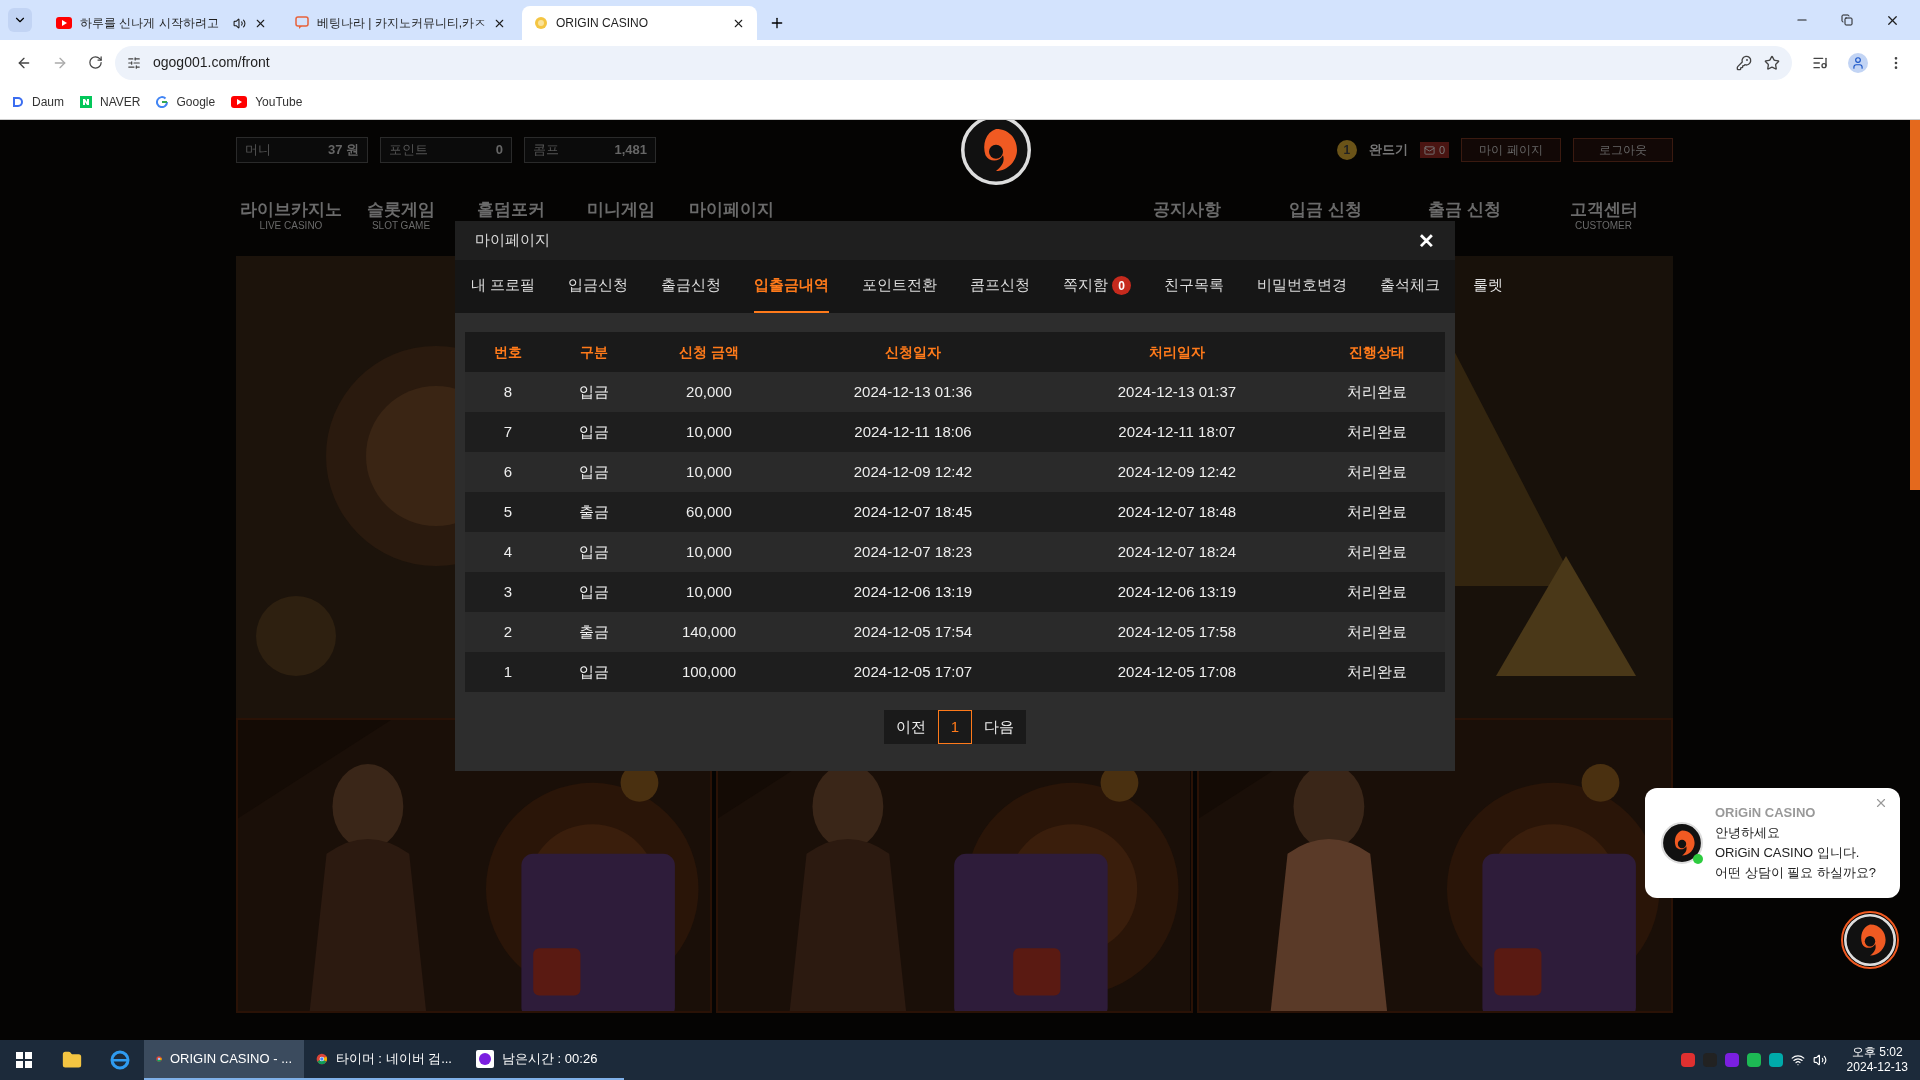  What do you see at coordinates (64, 23) in the screenshot?
I see `video-play-icon` at bounding box center [64, 23].